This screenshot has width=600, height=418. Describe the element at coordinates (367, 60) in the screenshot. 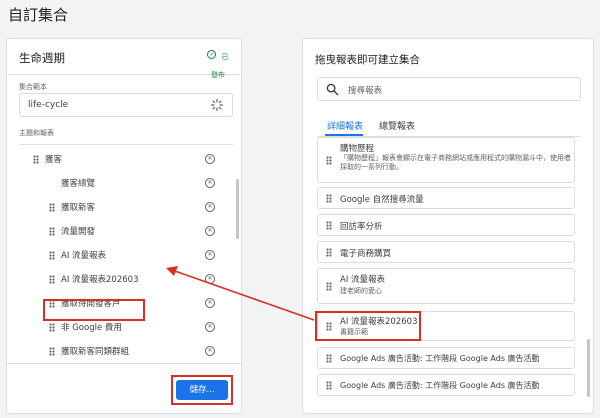

I see `library-title: 拖曳報表即可建立集合` at that location.